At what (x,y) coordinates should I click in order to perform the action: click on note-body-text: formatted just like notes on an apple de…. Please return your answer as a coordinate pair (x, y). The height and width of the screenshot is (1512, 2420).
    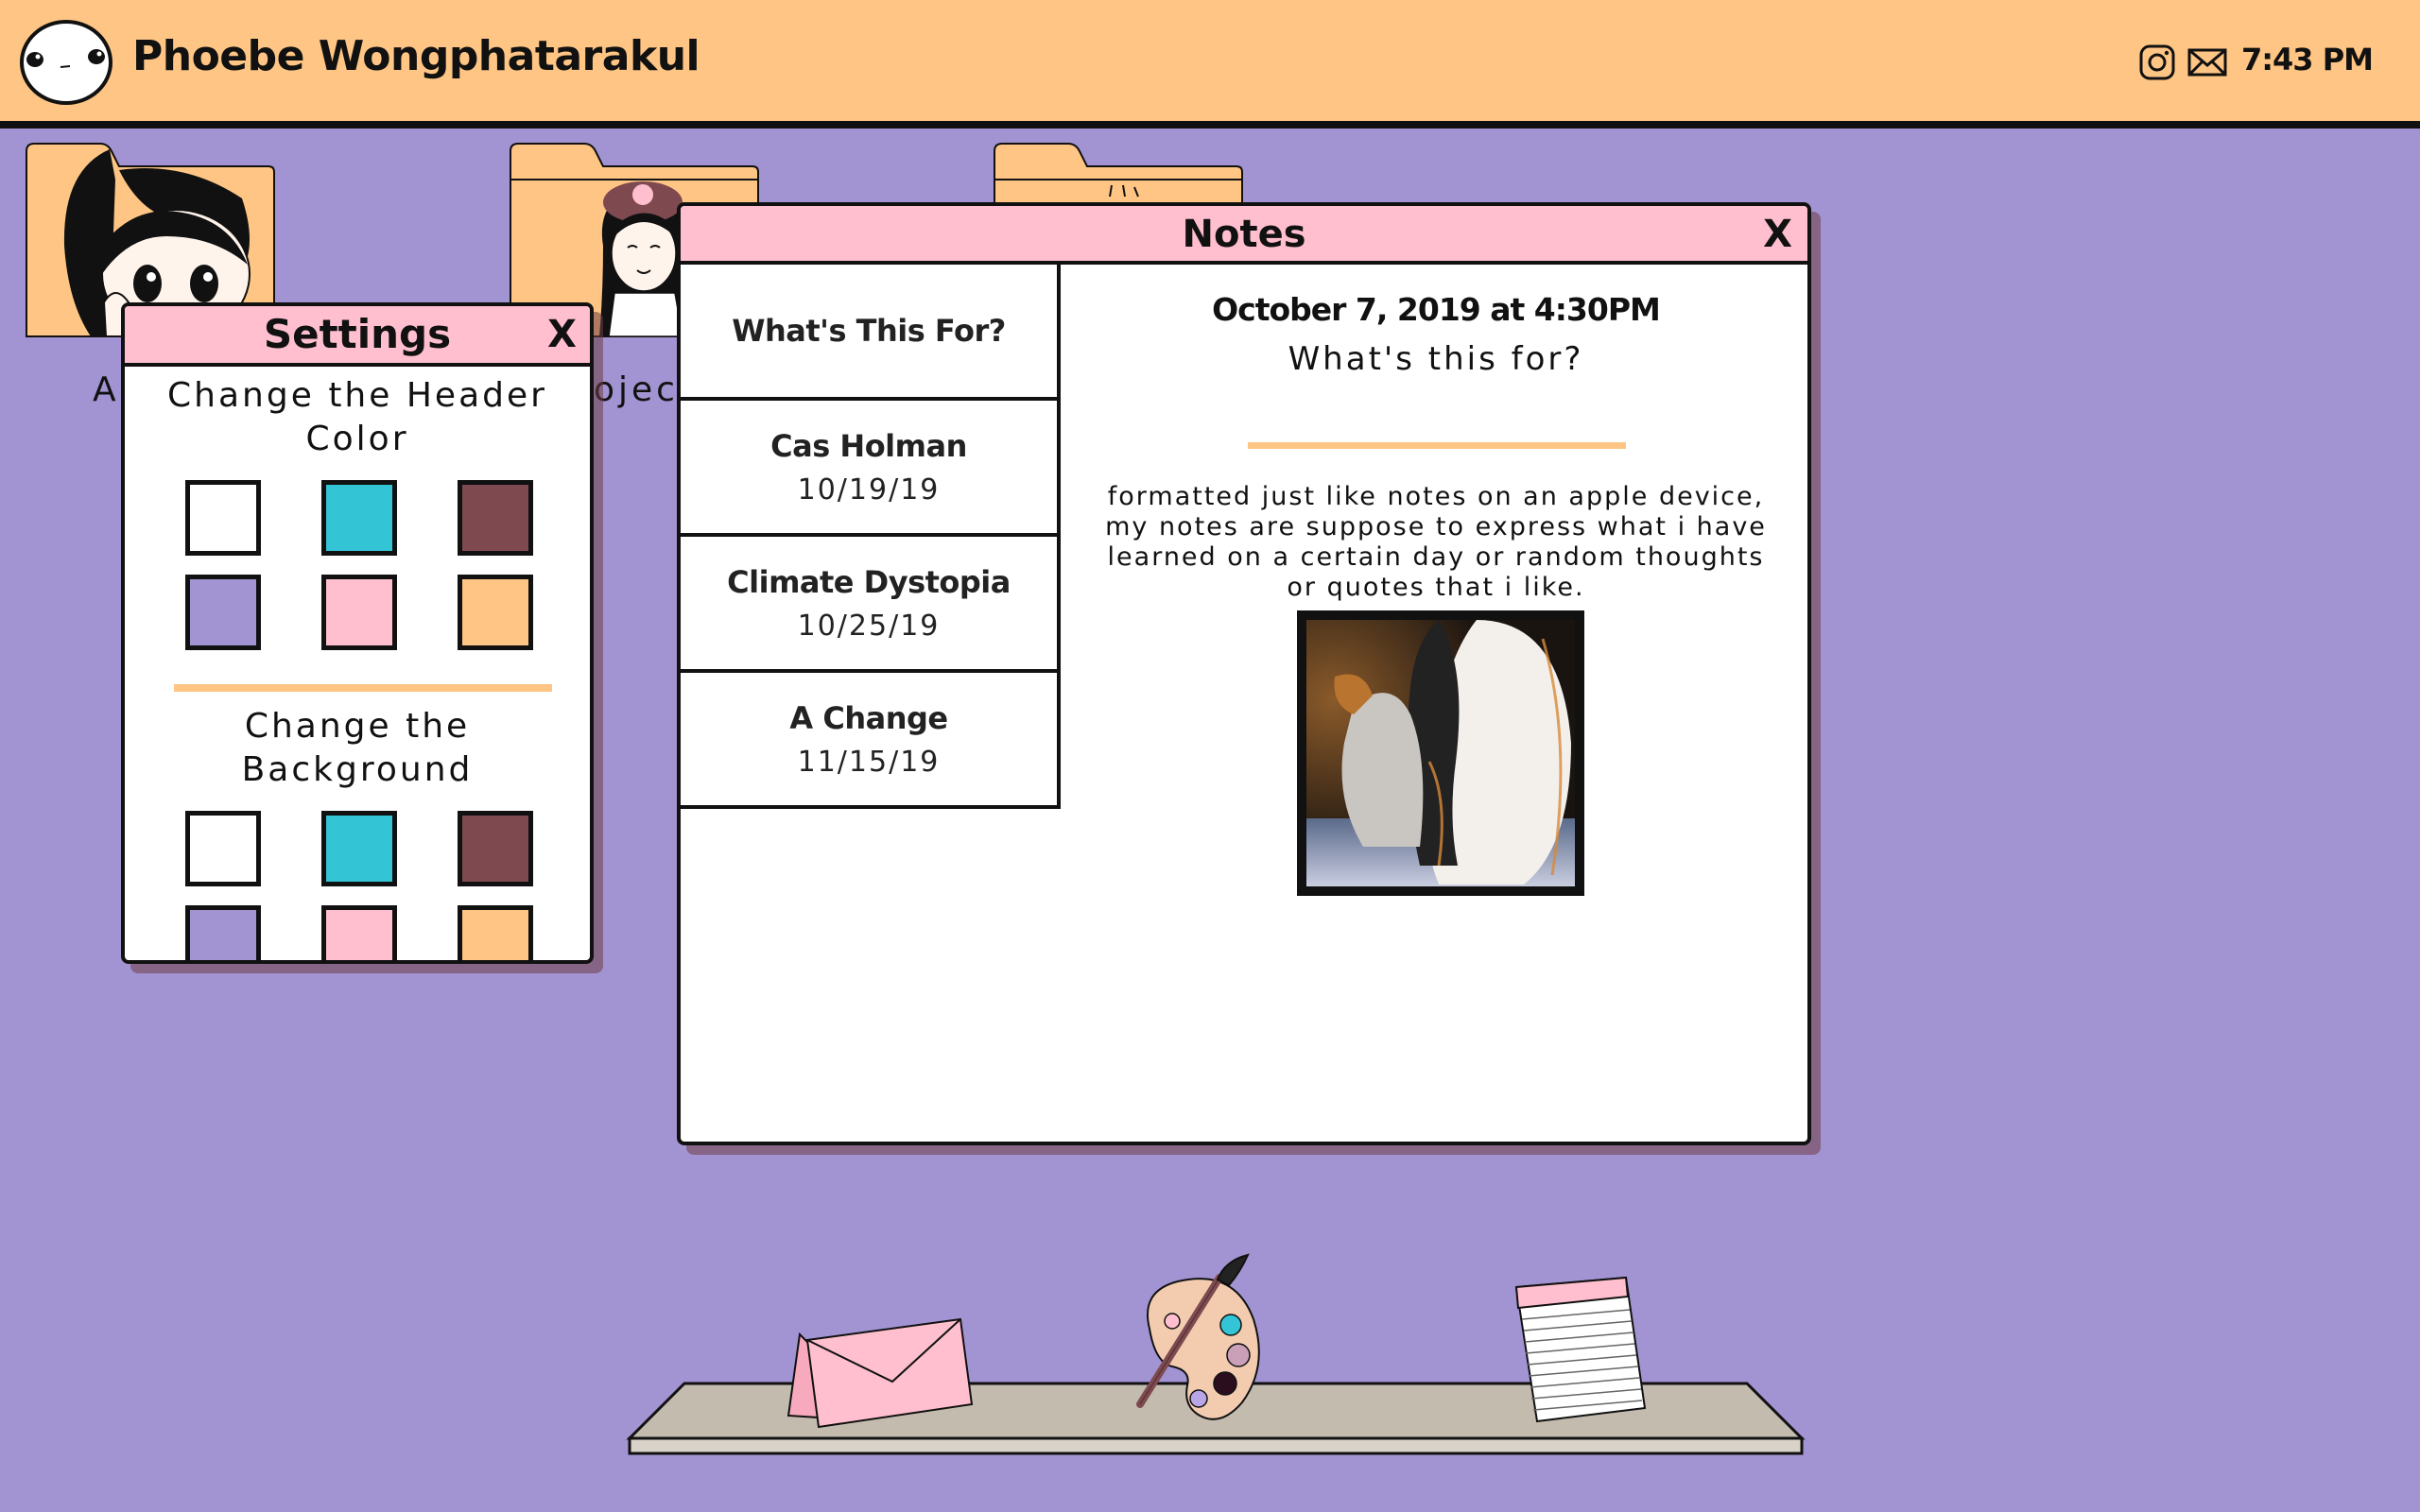
    Looking at the image, I should click on (1436, 542).